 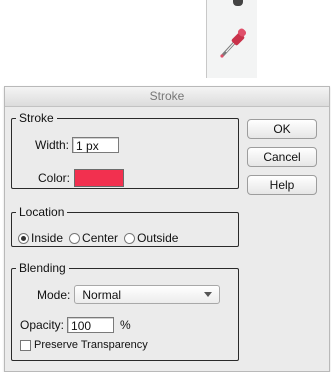 What do you see at coordinates (282, 157) in the screenshot?
I see `cancel-button: Cancel` at bounding box center [282, 157].